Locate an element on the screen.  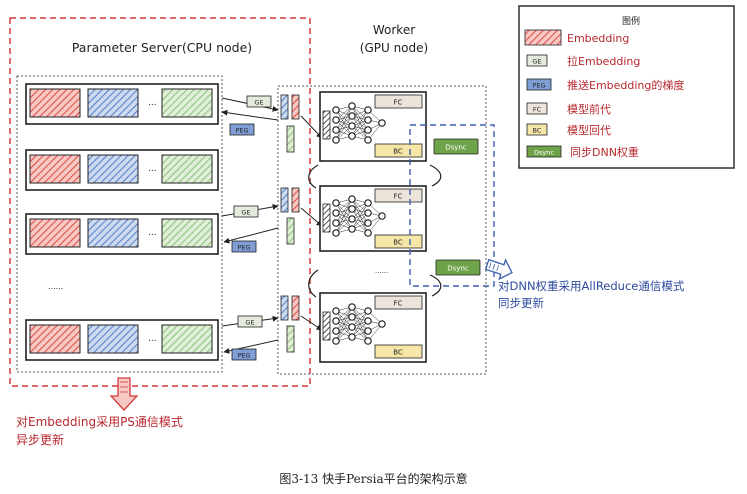
legend-label-peg: 推送Embedding的梯度 is located at coordinates (625, 85).